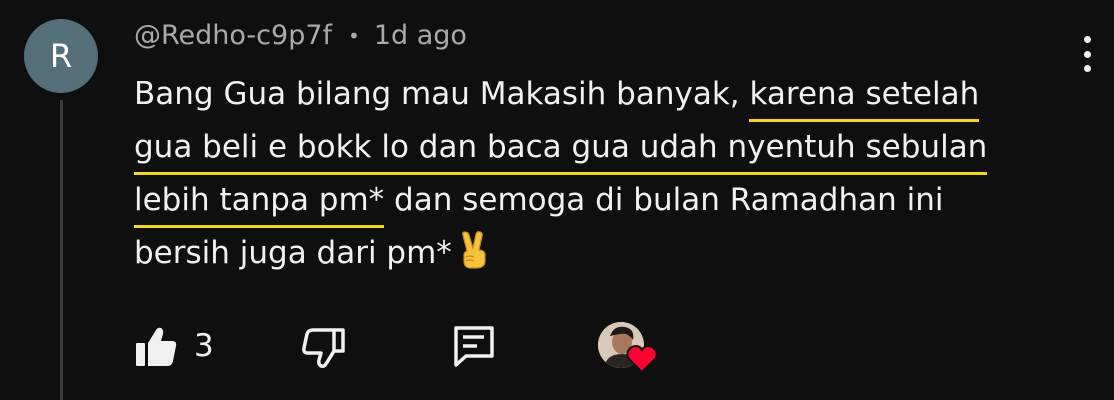  I want to click on thumbs-down-icon, so click(323, 348).